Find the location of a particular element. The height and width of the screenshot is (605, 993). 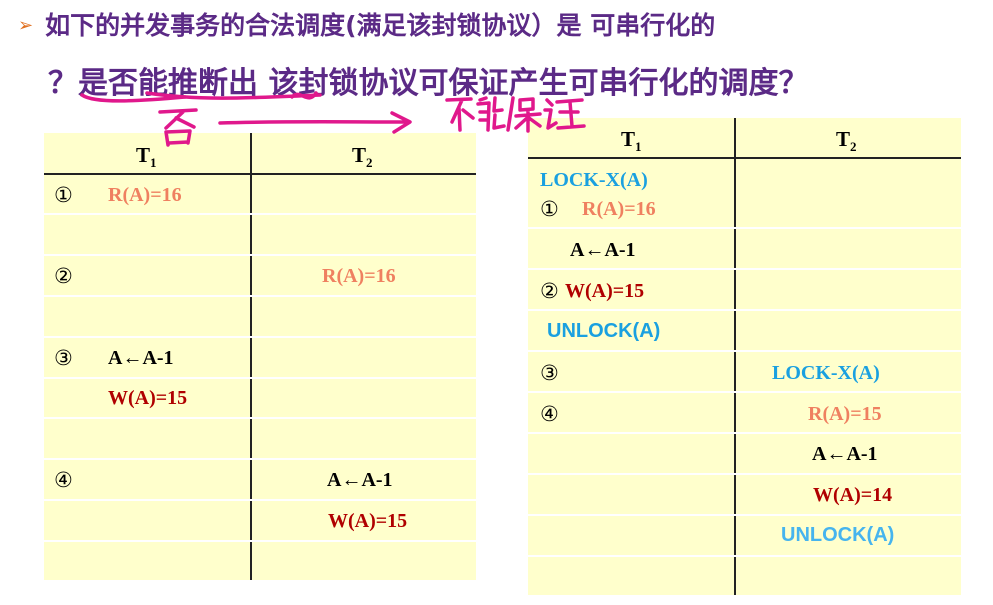

t2-write-a: W(A)=15 is located at coordinates (368, 521).